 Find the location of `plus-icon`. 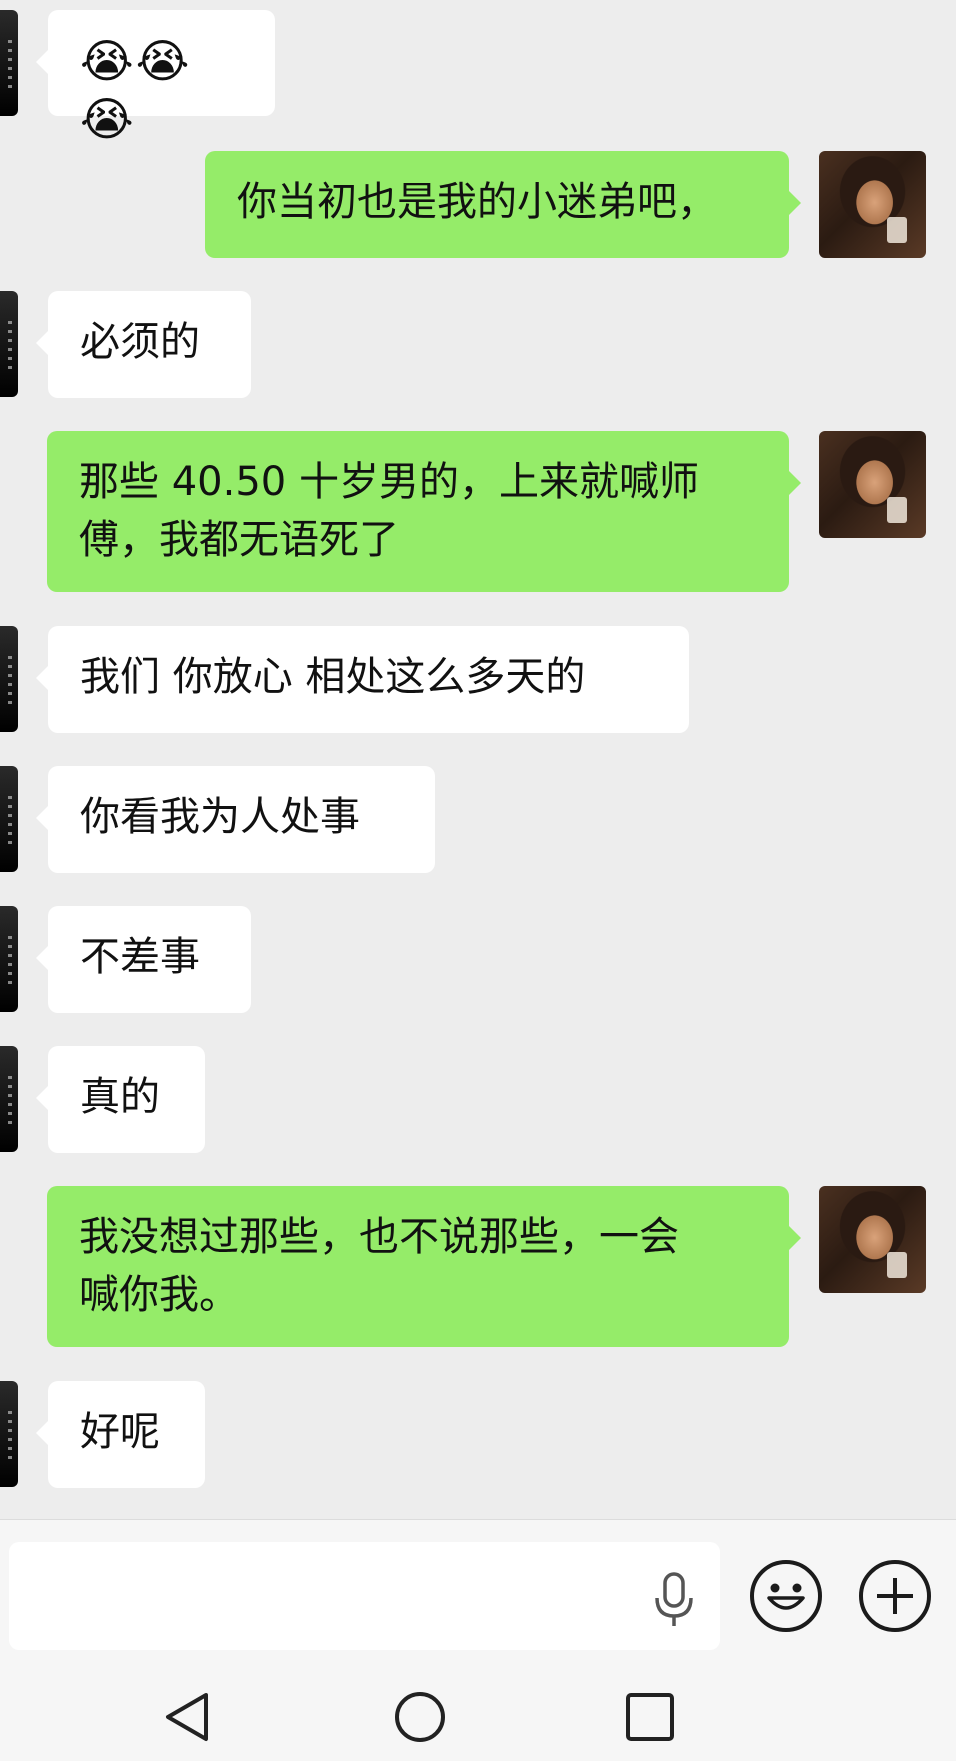

plus-icon is located at coordinates (895, 1596).